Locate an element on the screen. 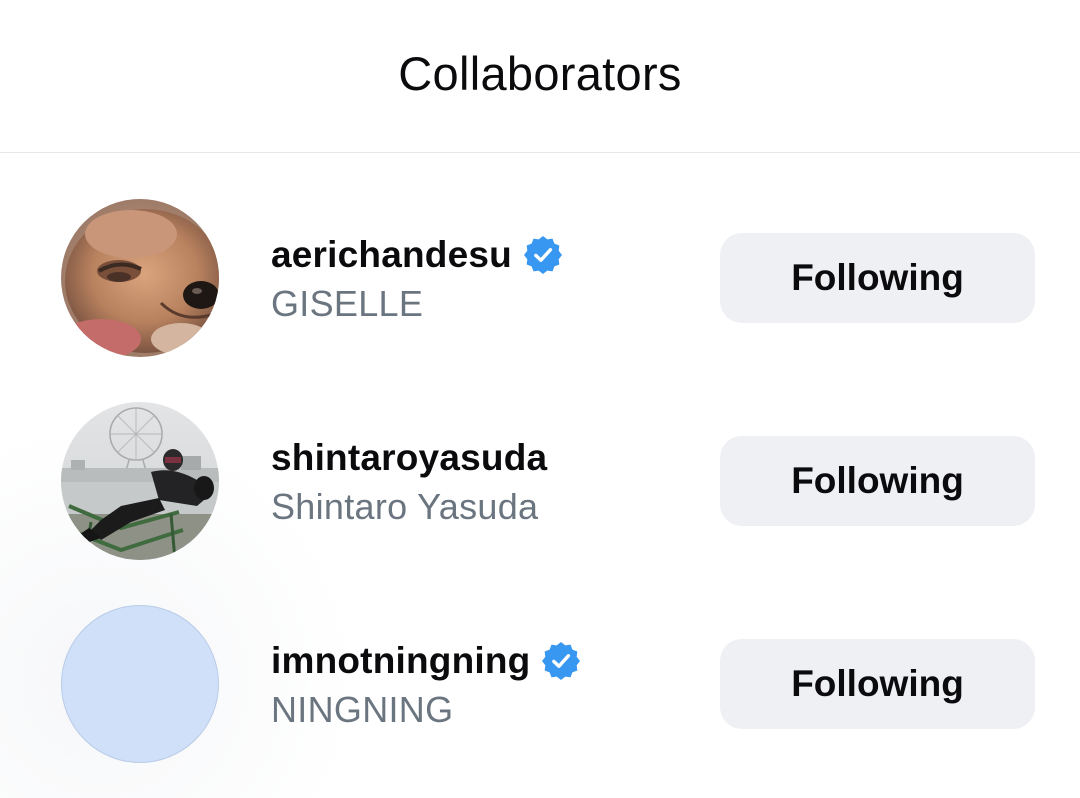 The height and width of the screenshot is (798, 1080). username-line: imnotningning is located at coordinates (426, 661).